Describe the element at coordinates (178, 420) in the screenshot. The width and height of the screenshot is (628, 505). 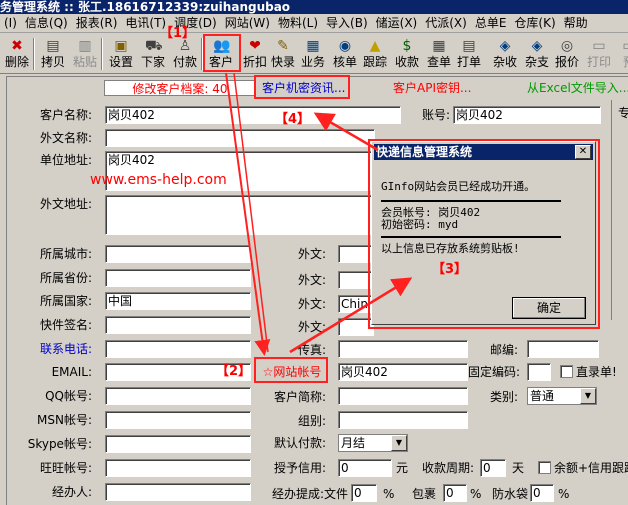
I see `msn-field` at that location.